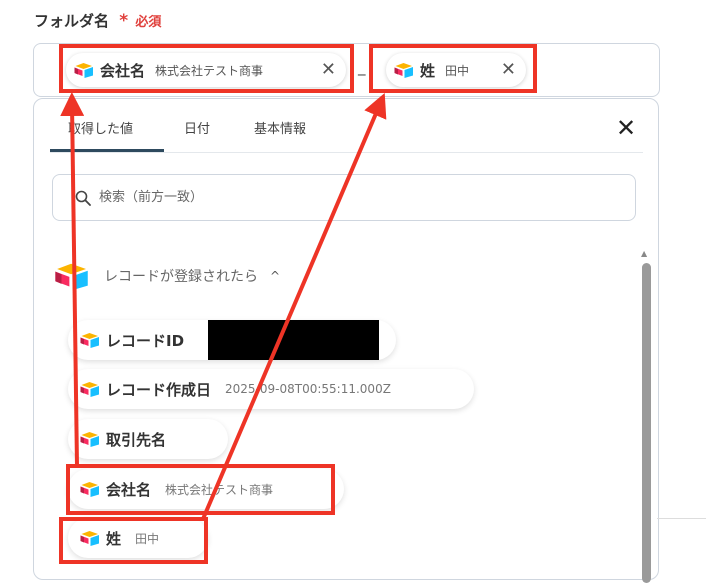  Describe the element at coordinates (349, 197) in the screenshot. I see `search-input` at that location.